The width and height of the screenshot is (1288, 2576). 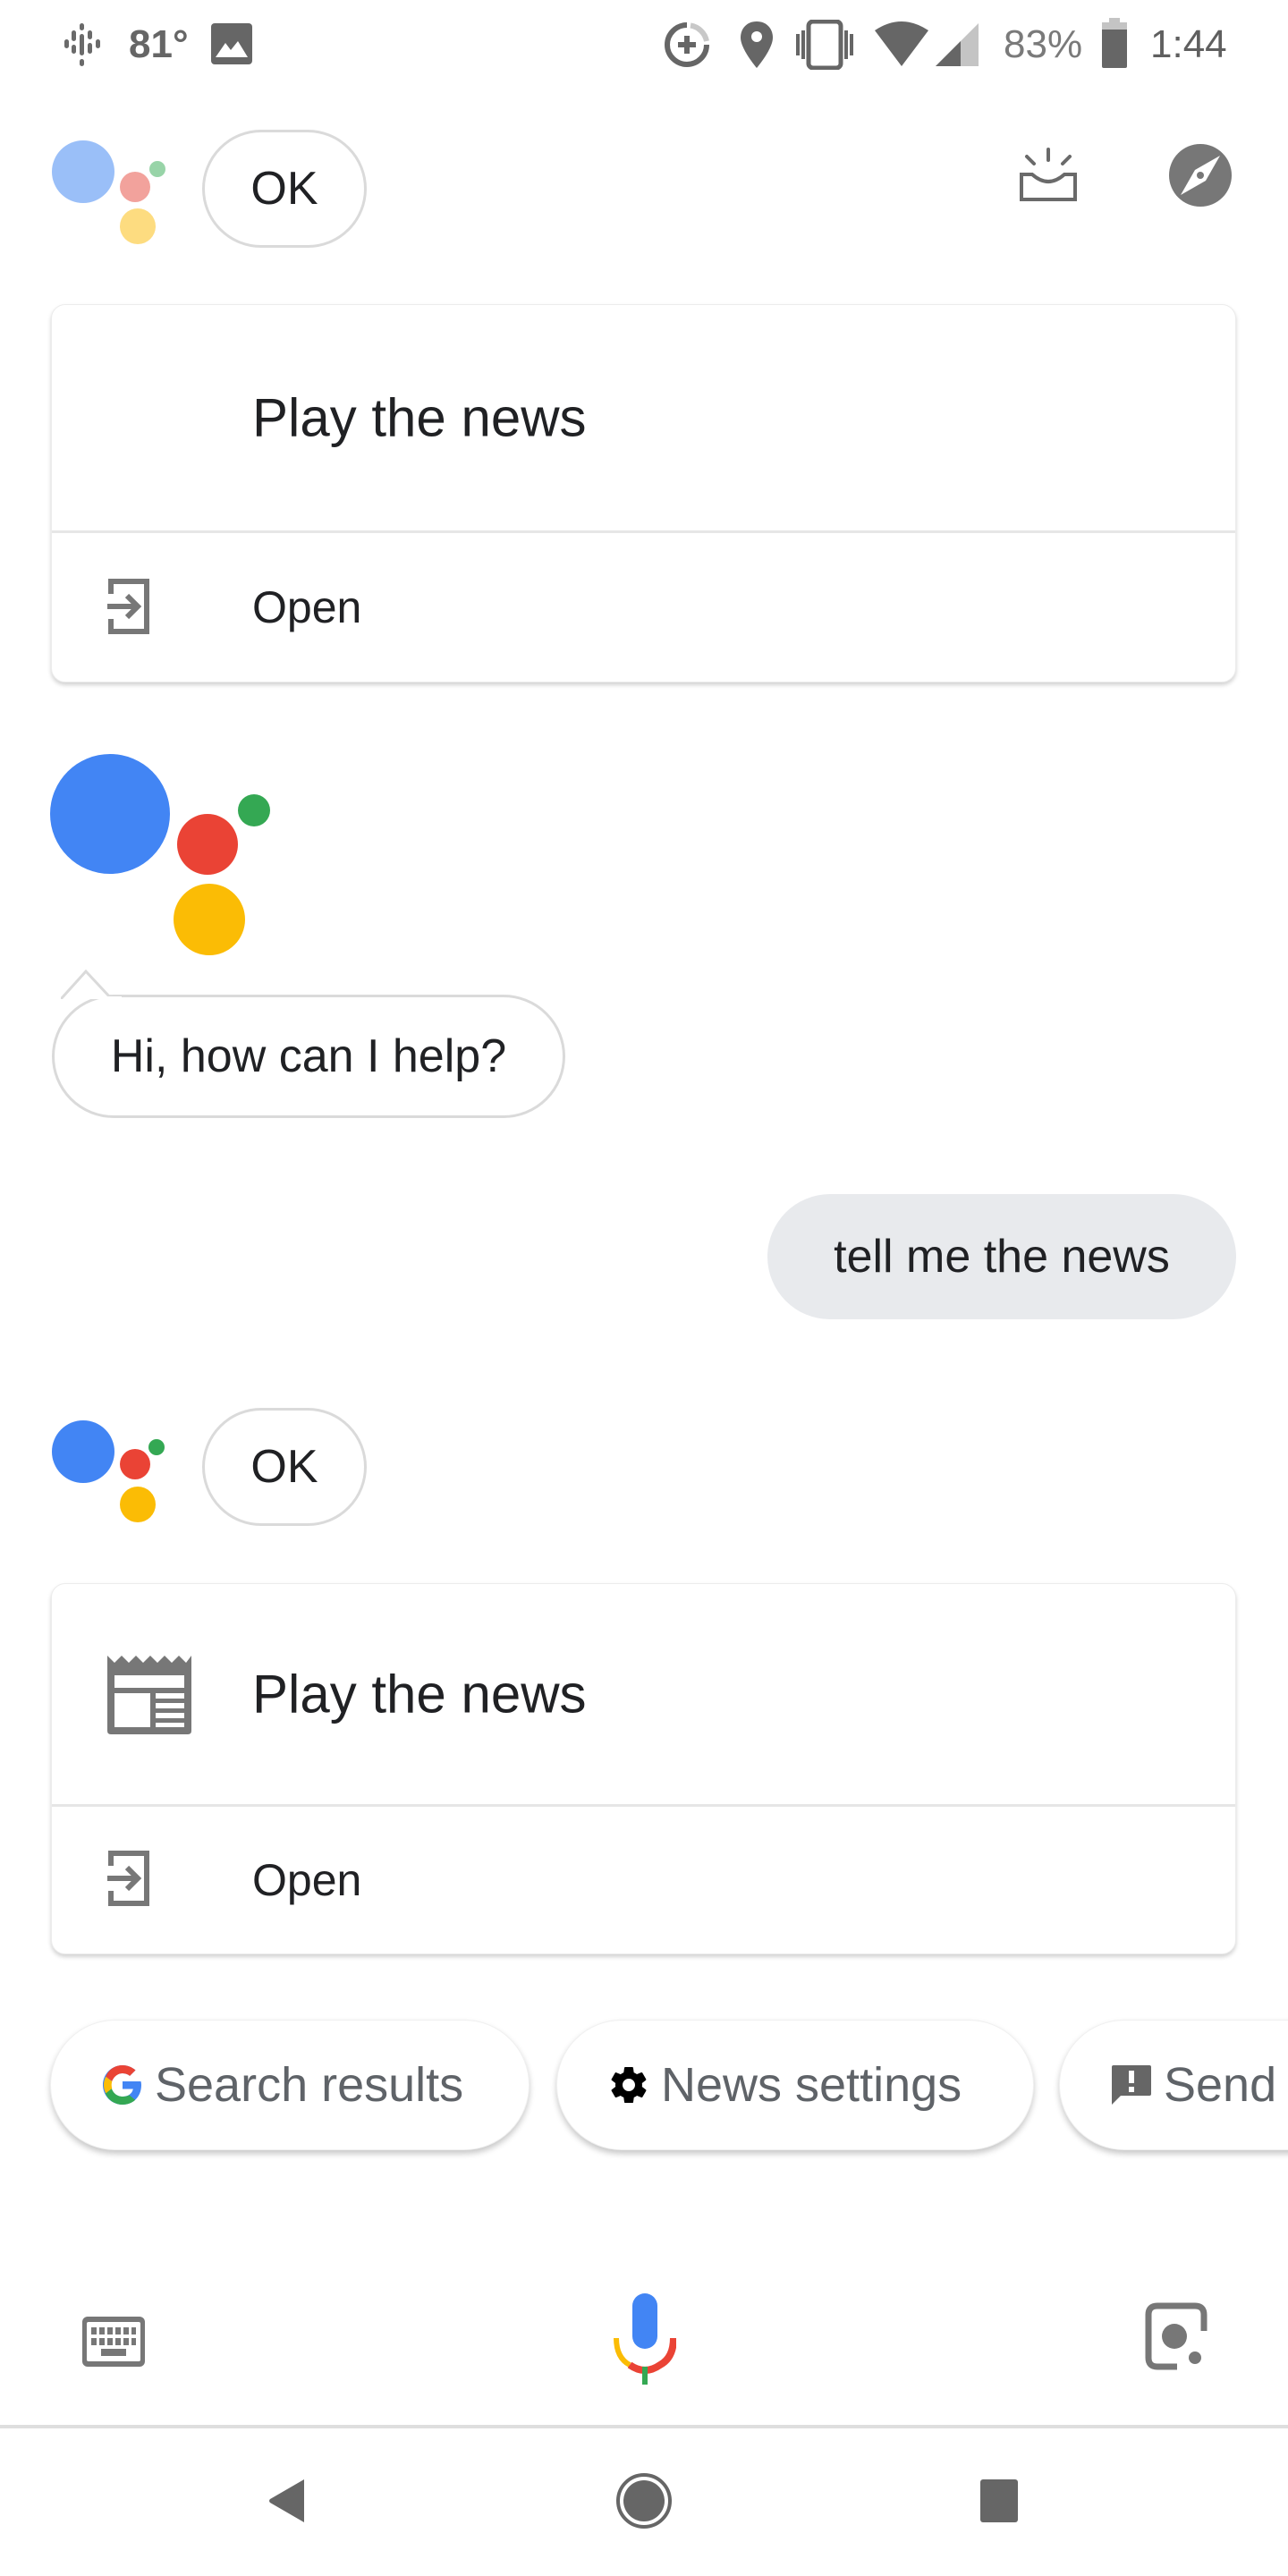 I want to click on lens-icon, so click(x=1176, y=2336).